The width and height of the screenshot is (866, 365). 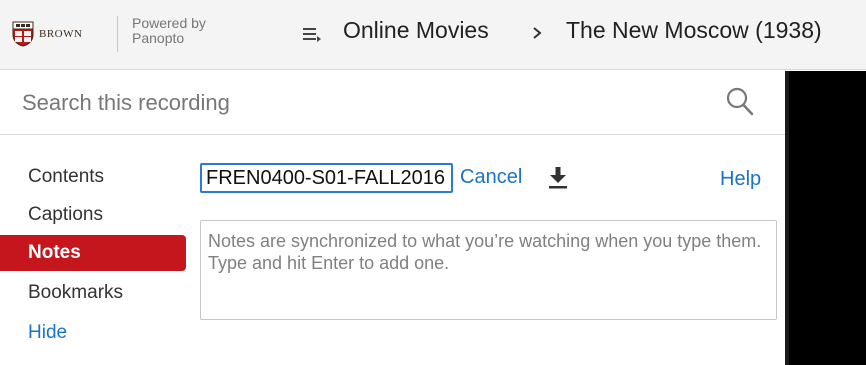 What do you see at coordinates (61, 34) in the screenshot?
I see `logo-text: BROWN` at bounding box center [61, 34].